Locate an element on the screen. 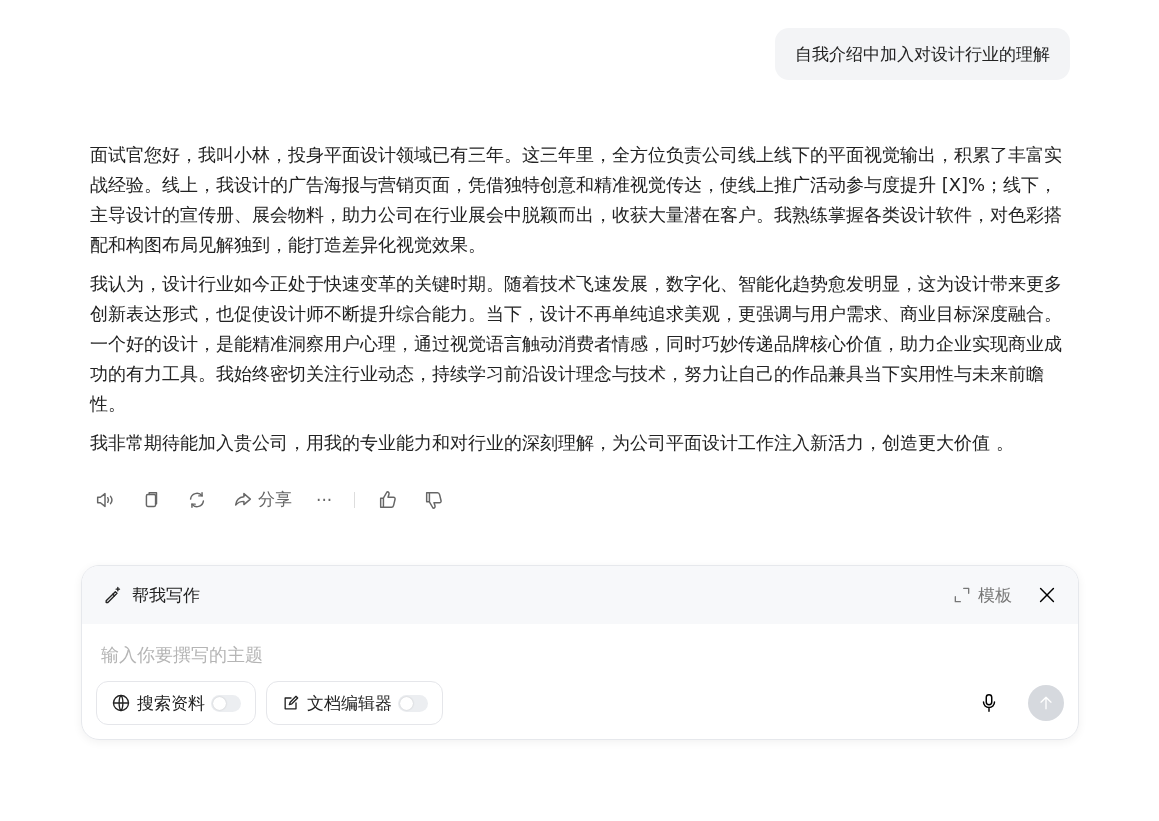 This screenshot has width=1159, height=821. user-message-bubble: 自我介绍中加入对设计行业的理解 is located at coordinates (922, 54).